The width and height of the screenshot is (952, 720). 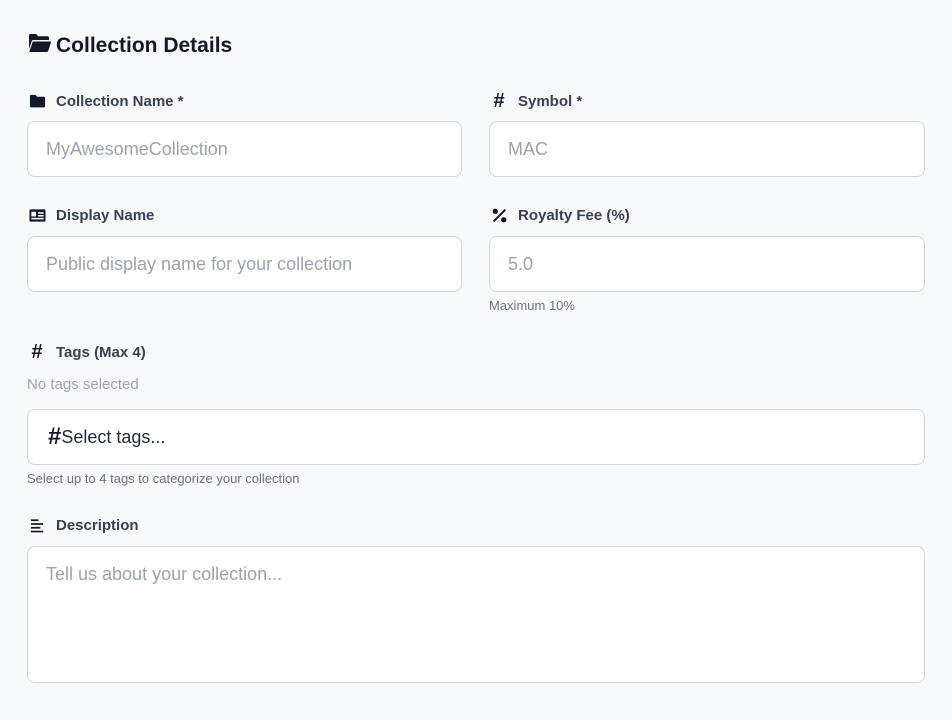 I want to click on collection-name-label-text: Collection Name *, so click(x=120, y=101).